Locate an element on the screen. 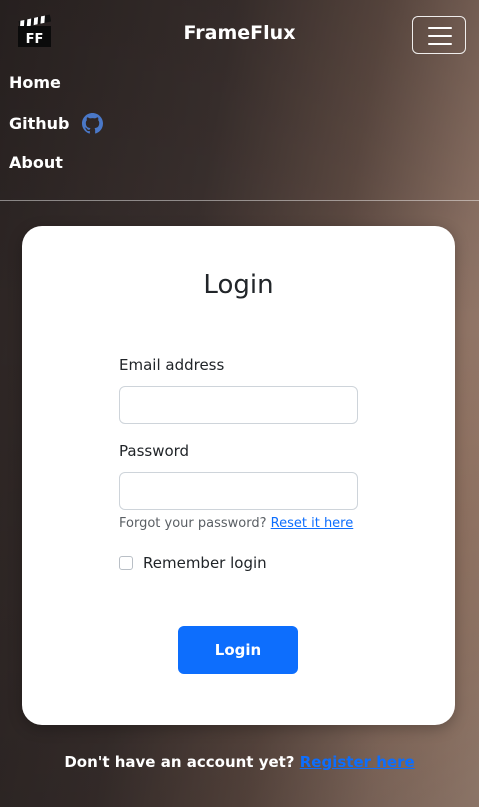  forgot-password-row: Forgot your password? Reset it here is located at coordinates (236, 523).